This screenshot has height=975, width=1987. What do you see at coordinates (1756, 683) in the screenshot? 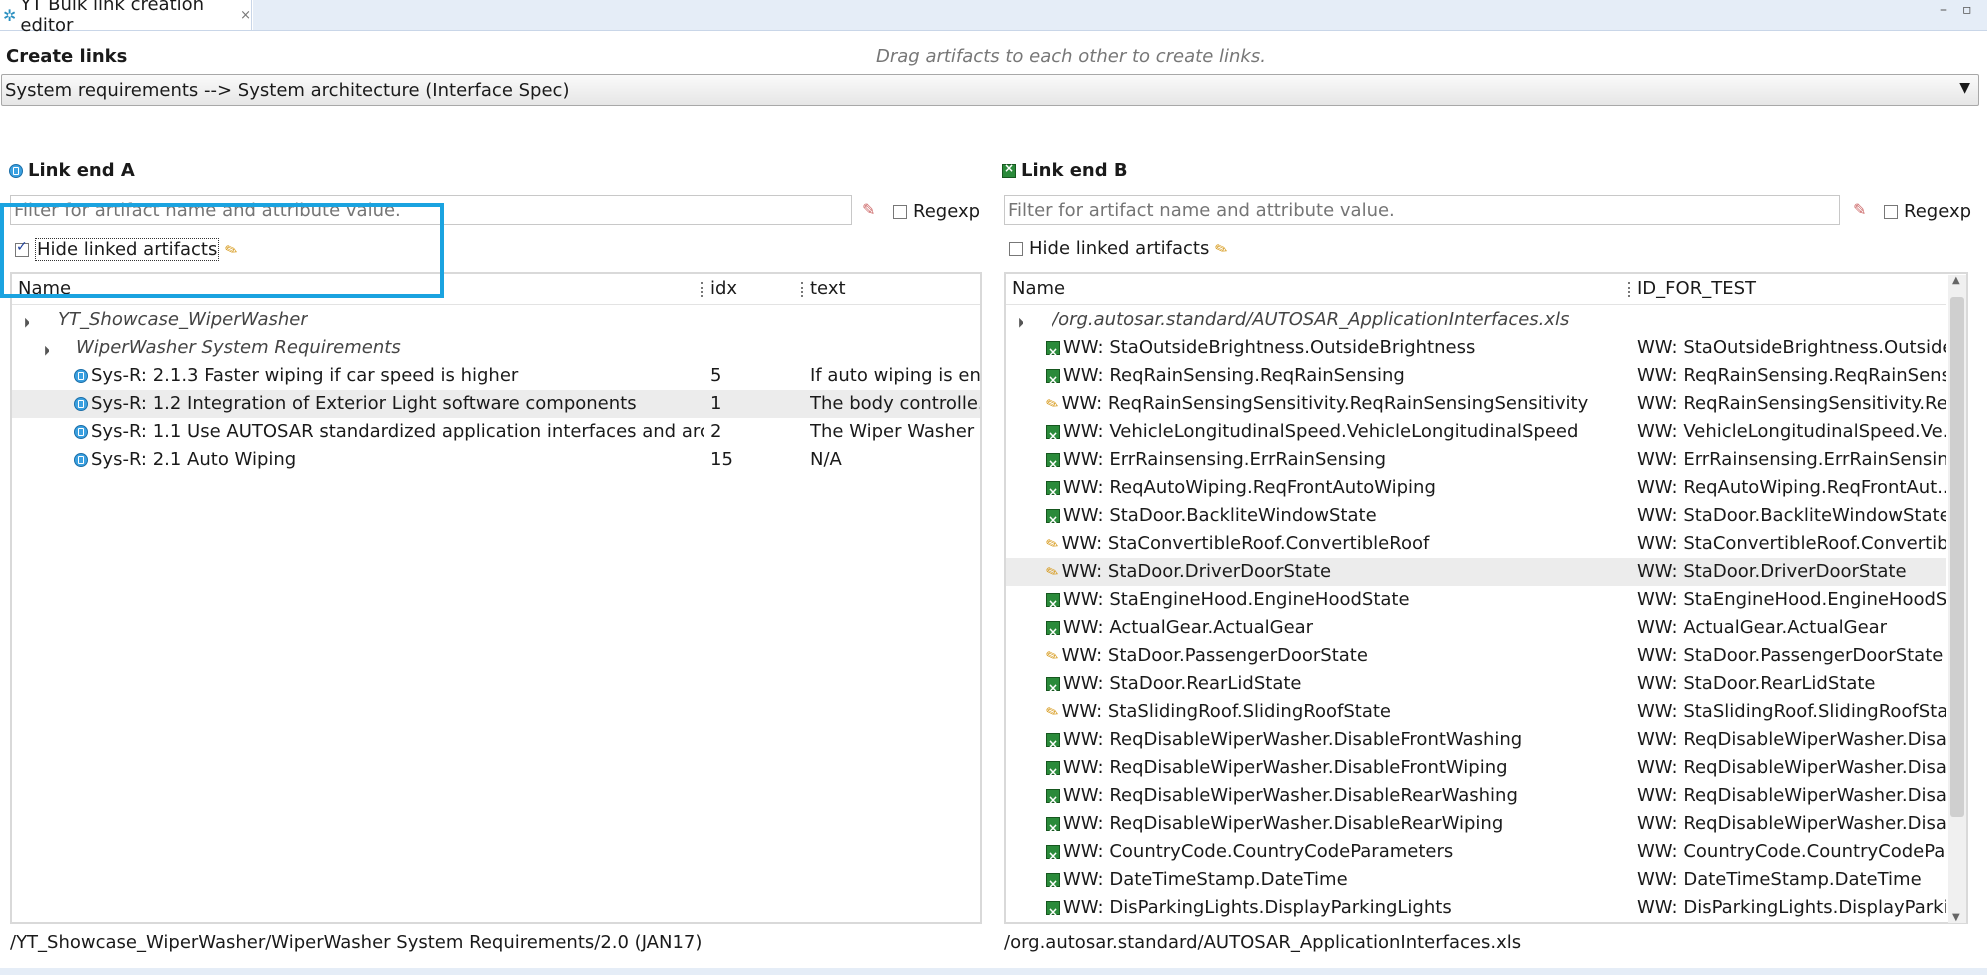
I see `row-id: WW: StaDoor.RearLidState` at bounding box center [1756, 683].